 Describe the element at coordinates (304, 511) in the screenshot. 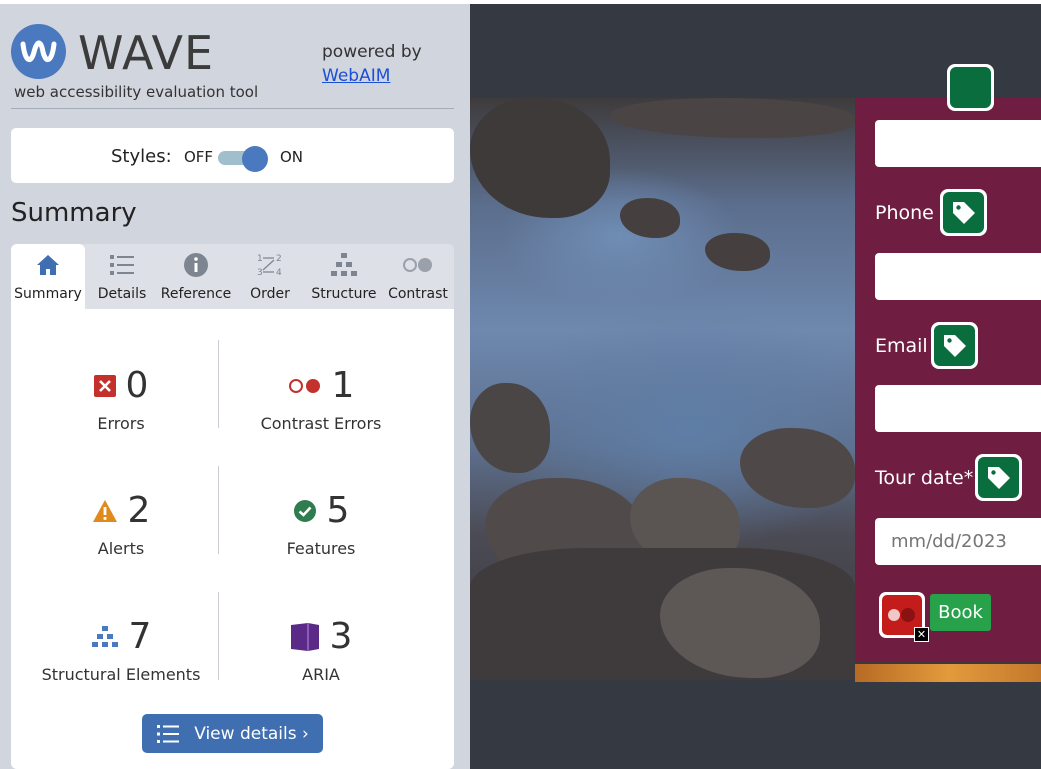

I see `feature-check-icon` at that location.